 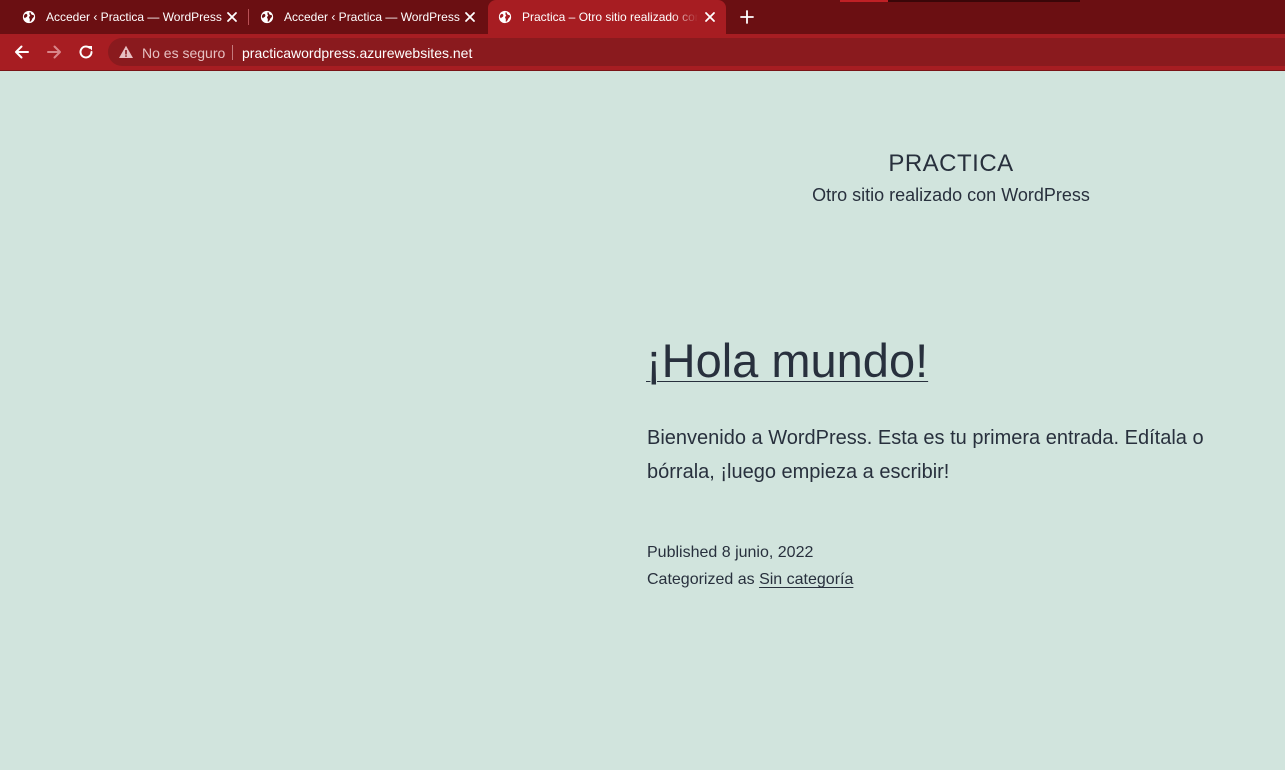 What do you see at coordinates (787, 360) in the screenshot?
I see `post-title-link: ¡Hola mundo!` at bounding box center [787, 360].